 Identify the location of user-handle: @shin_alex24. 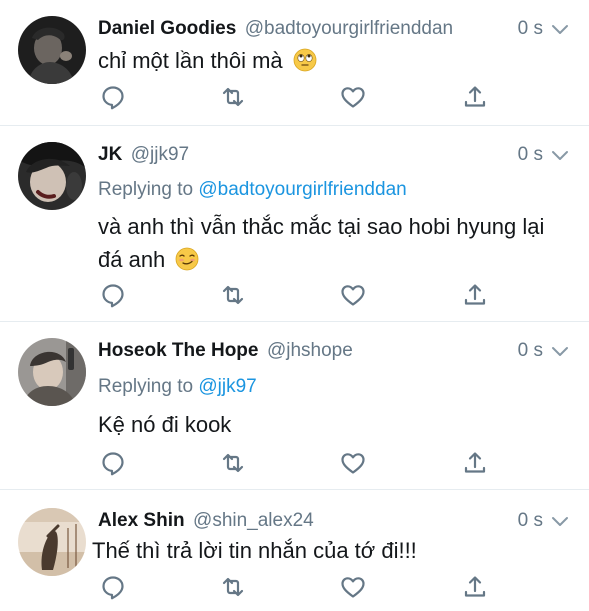
(253, 520).